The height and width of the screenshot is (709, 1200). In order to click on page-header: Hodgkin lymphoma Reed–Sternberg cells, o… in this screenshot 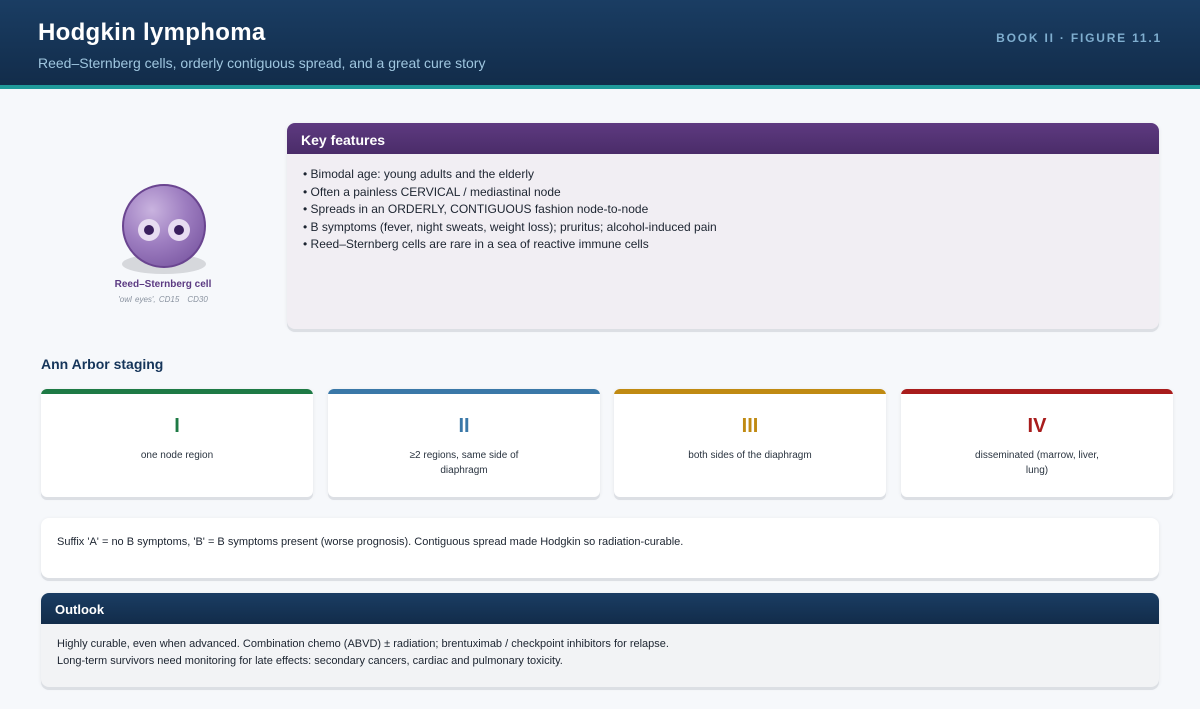, I will do `click(600, 42)`.